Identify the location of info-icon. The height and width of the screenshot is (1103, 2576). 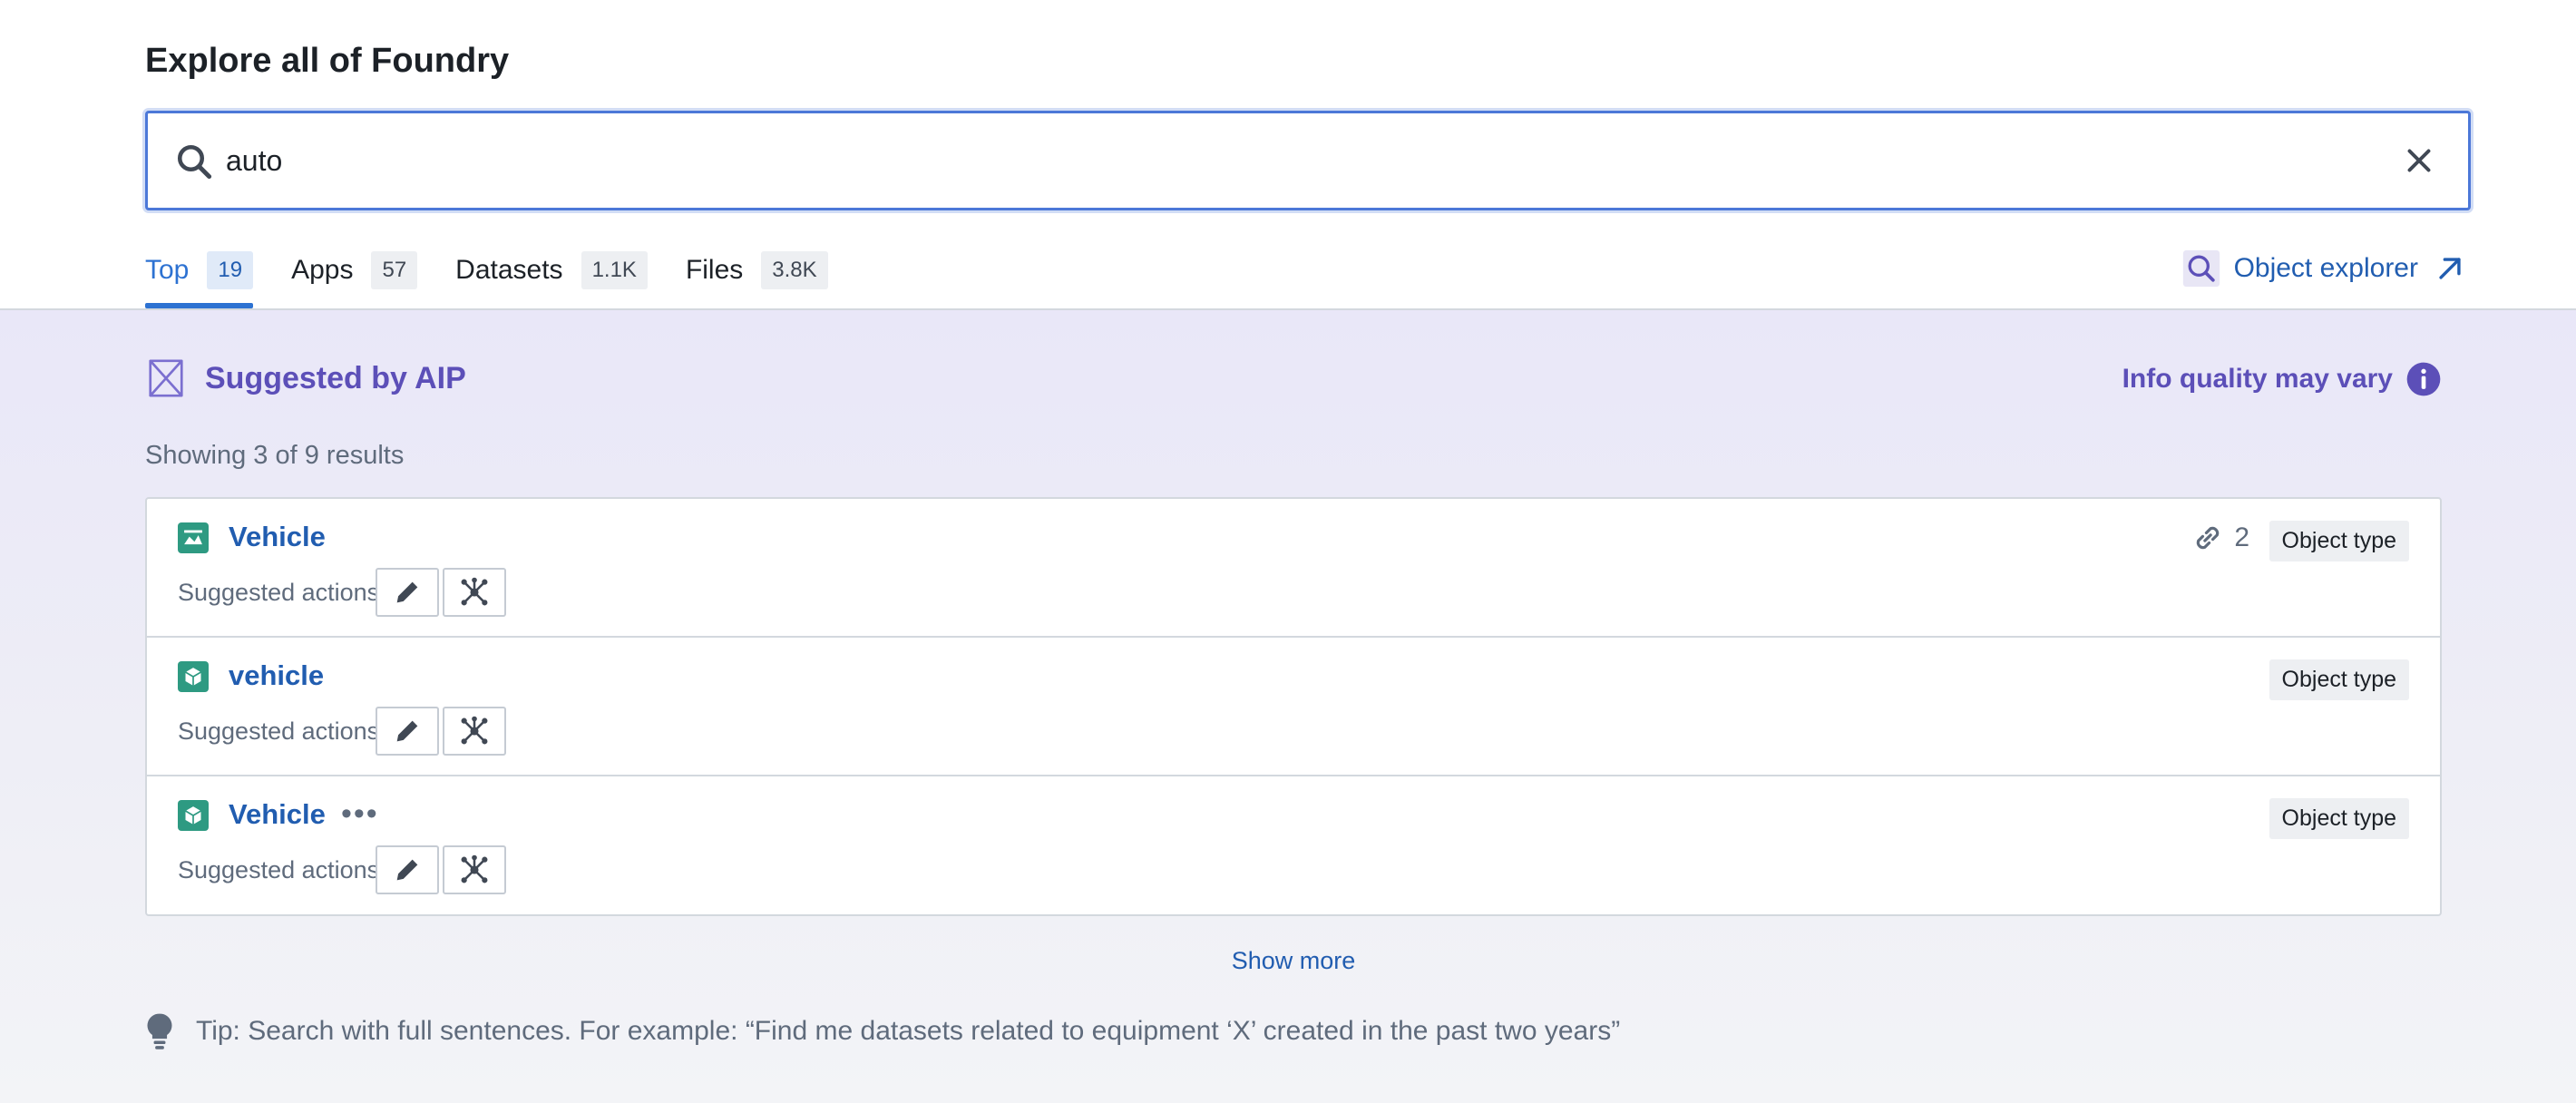
(2423, 379).